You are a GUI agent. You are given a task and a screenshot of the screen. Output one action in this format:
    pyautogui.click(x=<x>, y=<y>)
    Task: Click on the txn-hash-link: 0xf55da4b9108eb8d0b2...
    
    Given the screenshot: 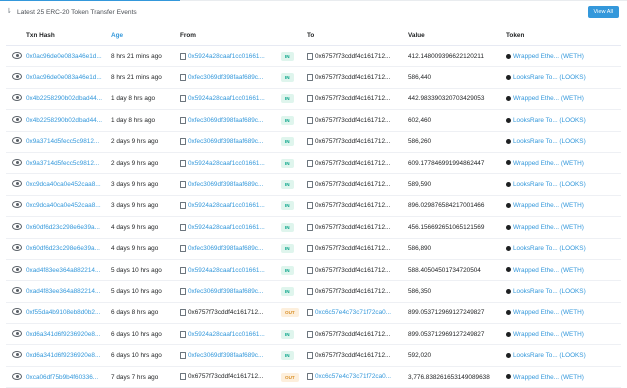 What is the action you would take?
    pyautogui.click(x=63, y=312)
    